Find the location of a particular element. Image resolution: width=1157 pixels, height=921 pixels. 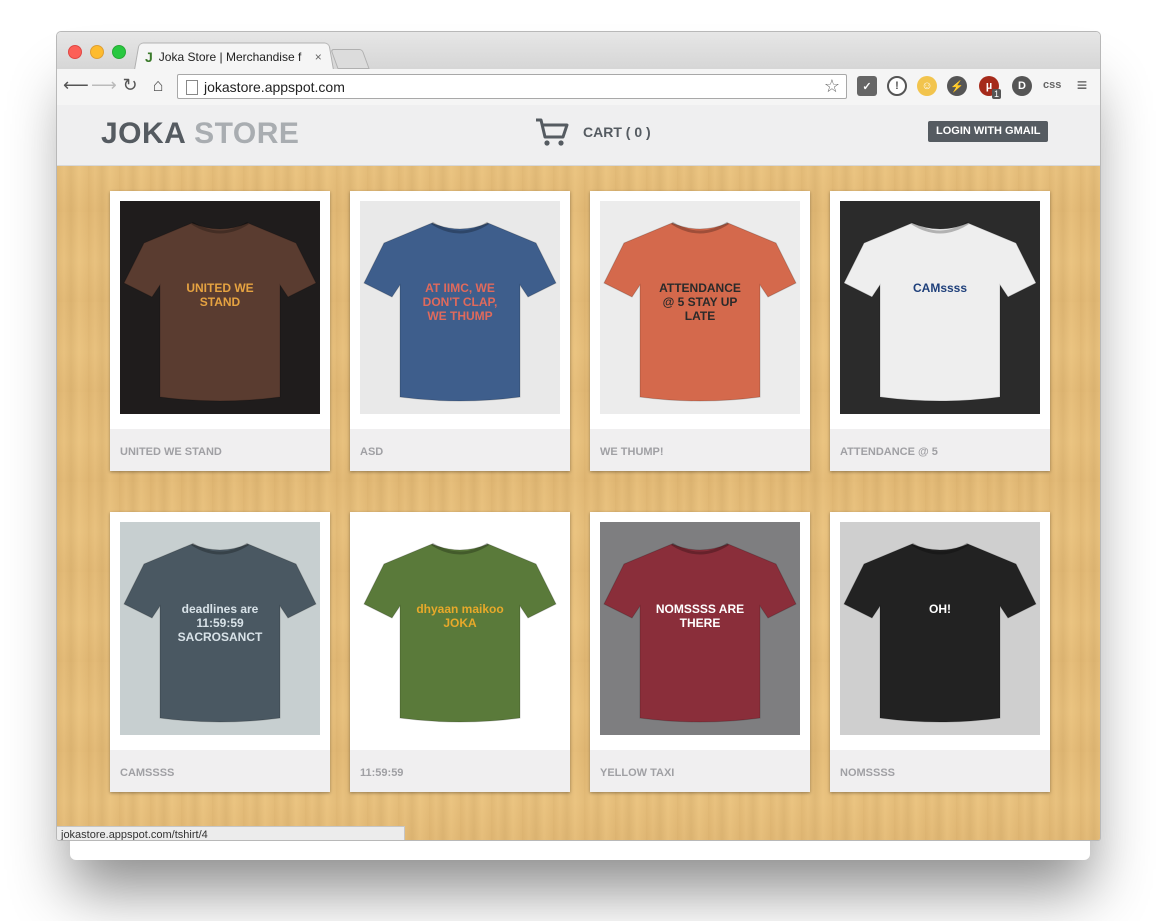

product-image: CAMssss is located at coordinates (940, 307).